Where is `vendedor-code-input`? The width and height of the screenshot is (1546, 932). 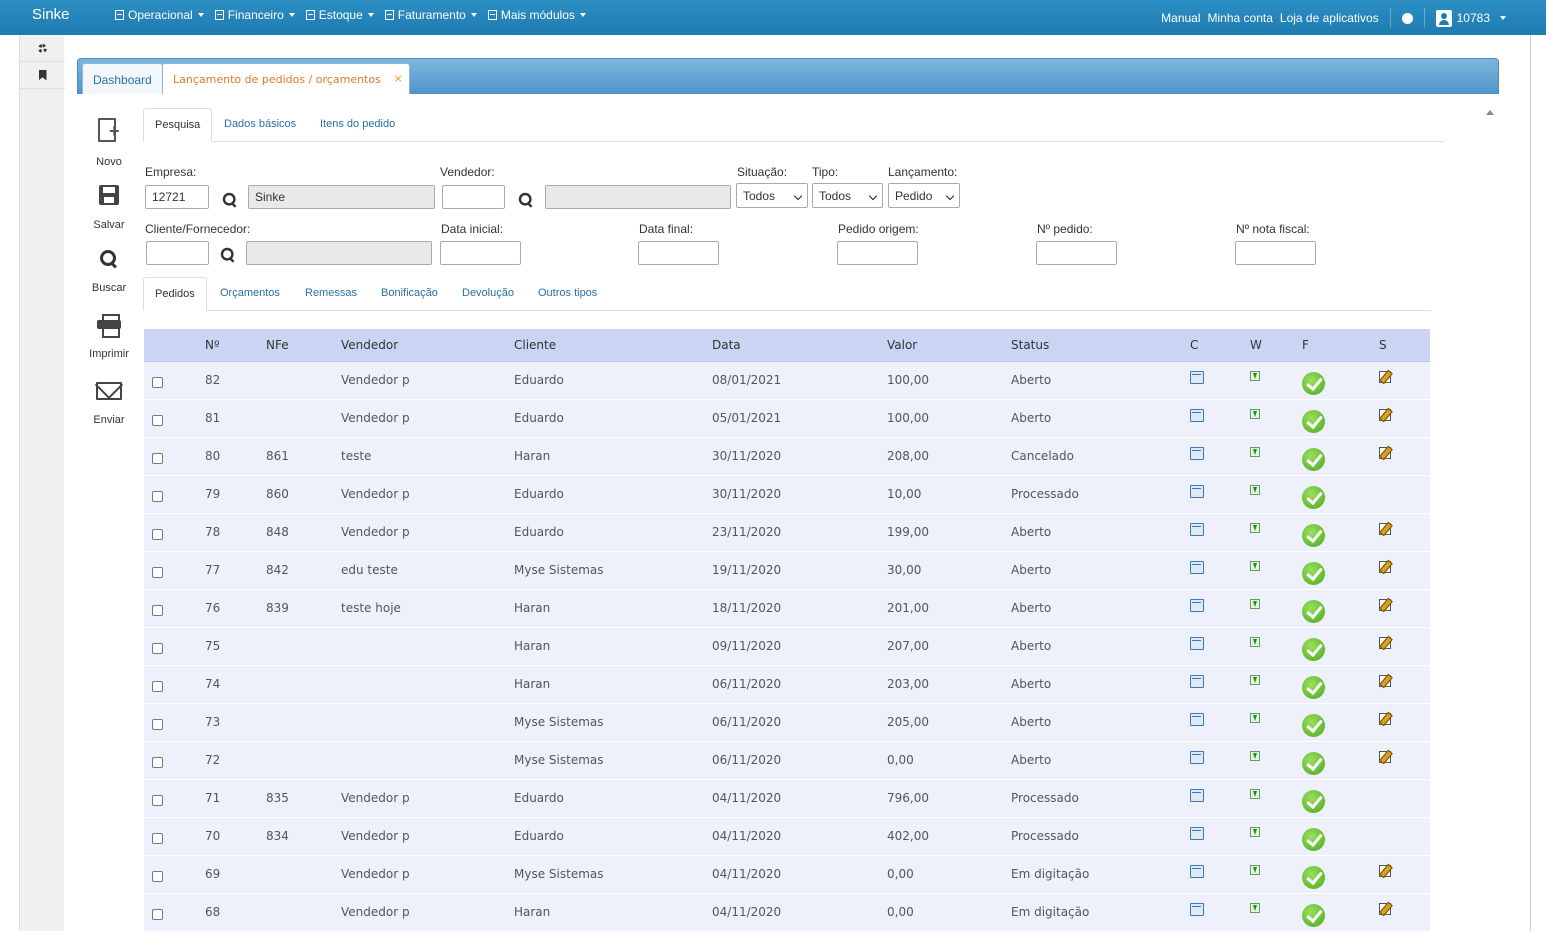
vendedor-code-input is located at coordinates (473, 197).